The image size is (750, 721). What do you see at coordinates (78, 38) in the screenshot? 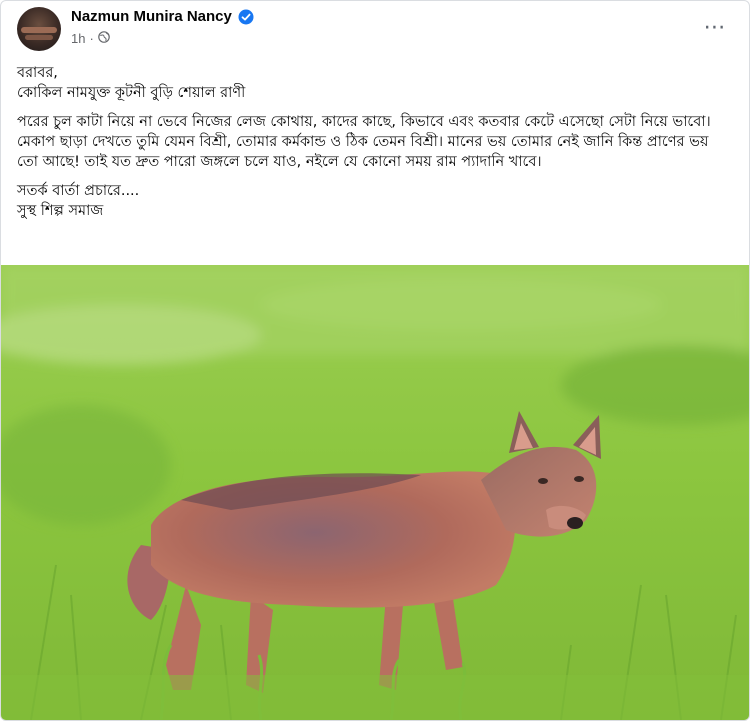
I see `post-time: 1h` at bounding box center [78, 38].